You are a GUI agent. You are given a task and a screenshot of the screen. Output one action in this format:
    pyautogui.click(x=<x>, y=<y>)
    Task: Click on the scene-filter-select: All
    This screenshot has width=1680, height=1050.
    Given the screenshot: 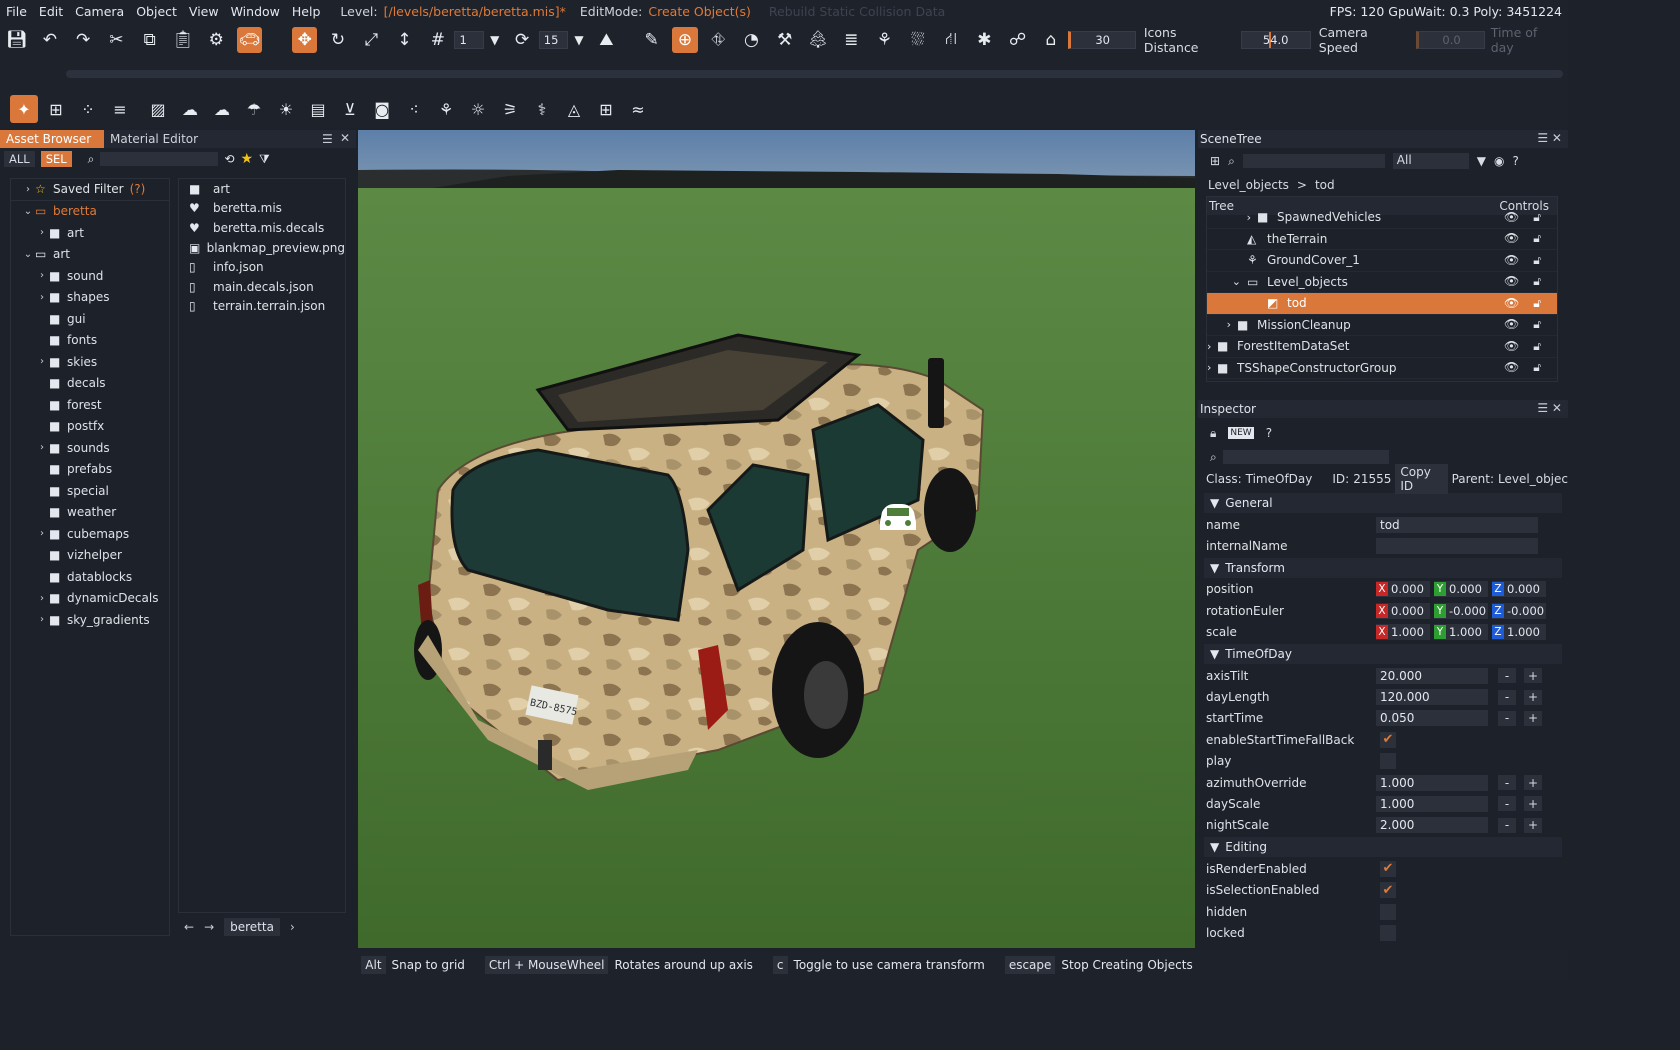 What is the action you would take?
    pyautogui.click(x=1430, y=161)
    